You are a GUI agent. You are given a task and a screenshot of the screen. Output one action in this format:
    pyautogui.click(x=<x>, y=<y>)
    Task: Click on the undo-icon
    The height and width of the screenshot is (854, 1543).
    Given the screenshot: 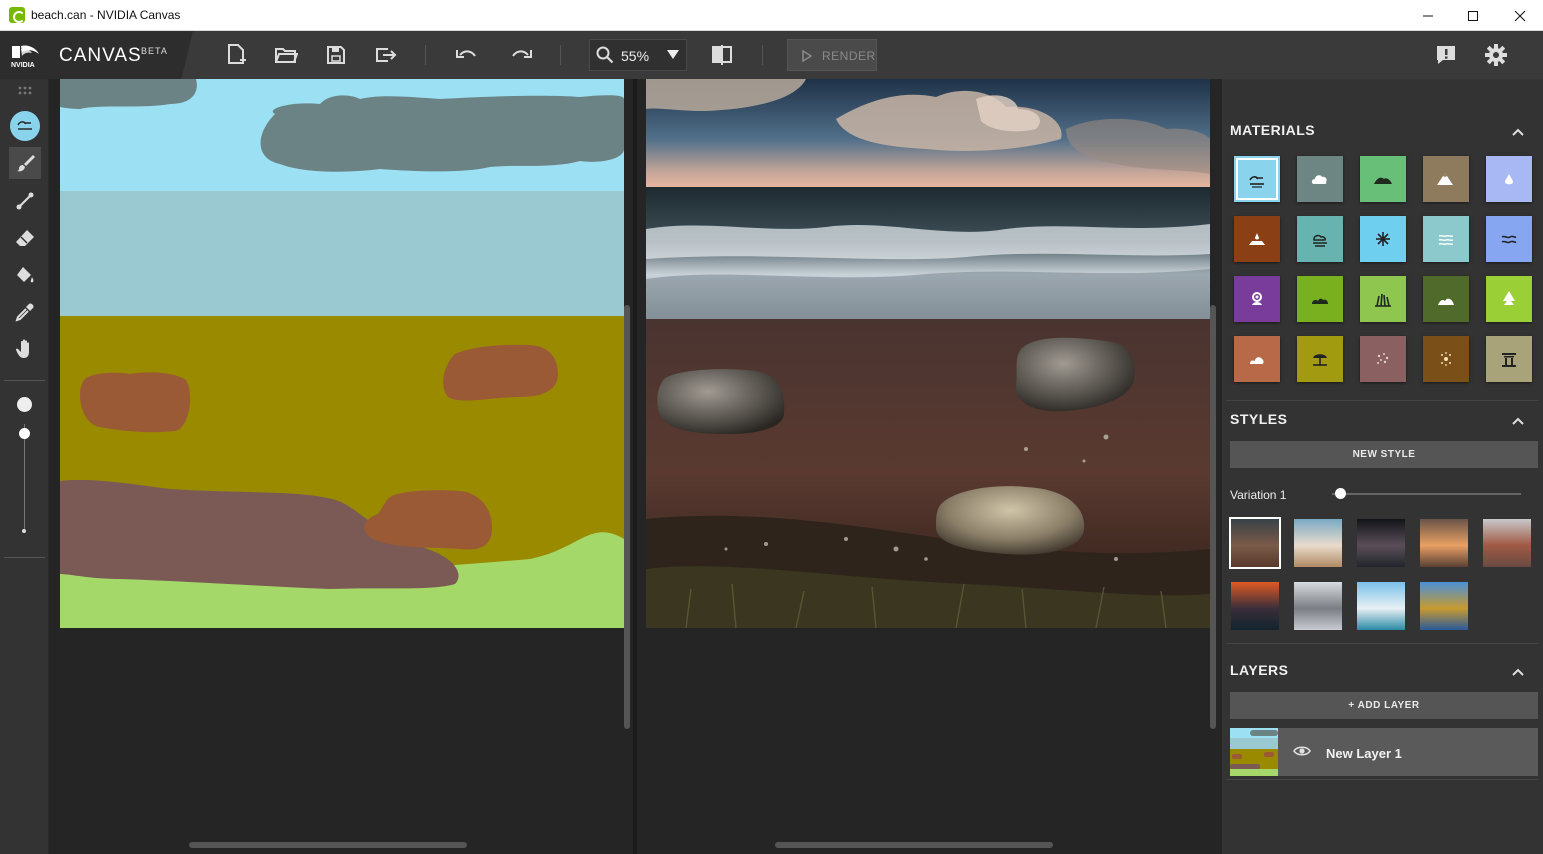 What is the action you would take?
    pyautogui.click(x=466, y=54)
    